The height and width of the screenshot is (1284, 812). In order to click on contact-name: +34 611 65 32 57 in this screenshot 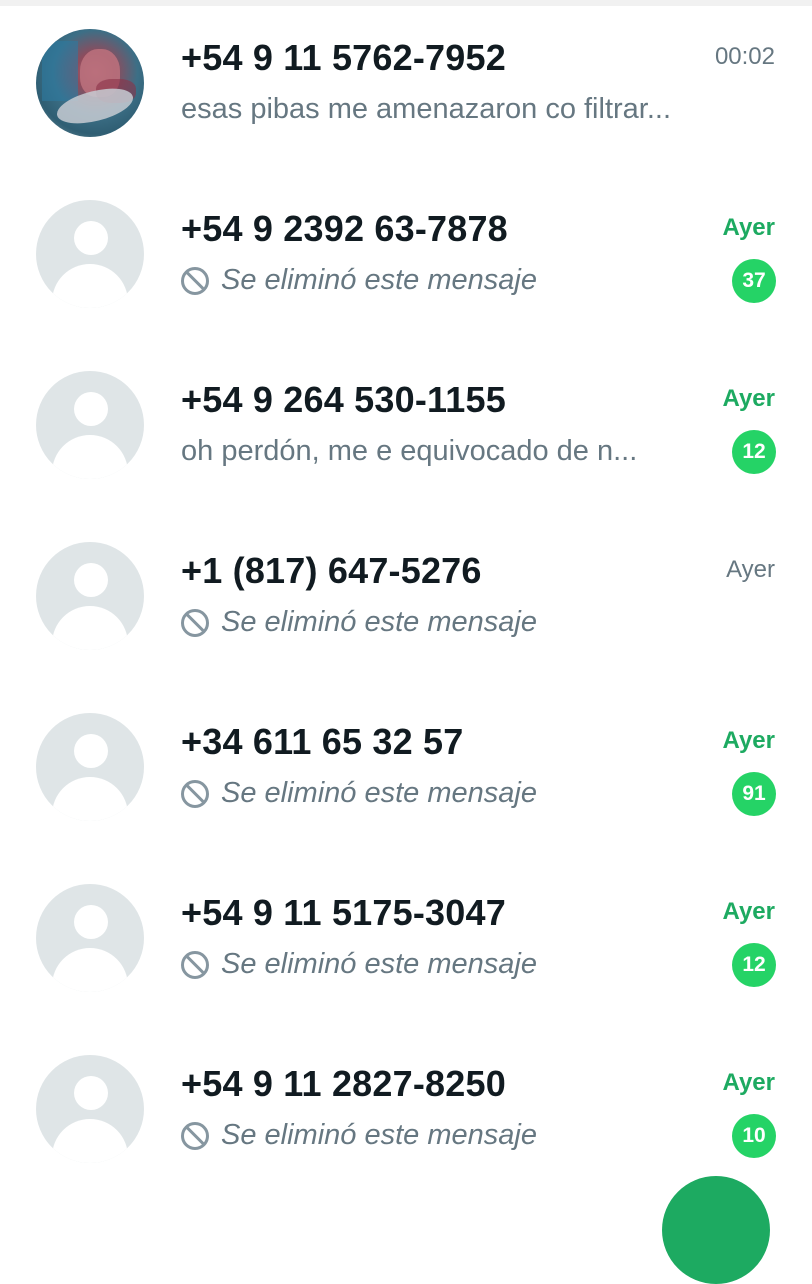, I will do `click(322, 741)`.